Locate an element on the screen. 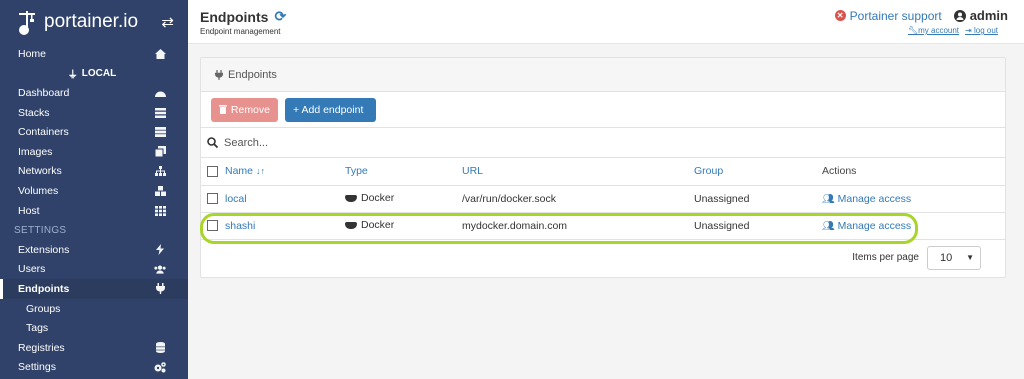 This screenshot has height=379, width=1024. sidebar-item-networks: Networks is located at coordinates (94, 172).